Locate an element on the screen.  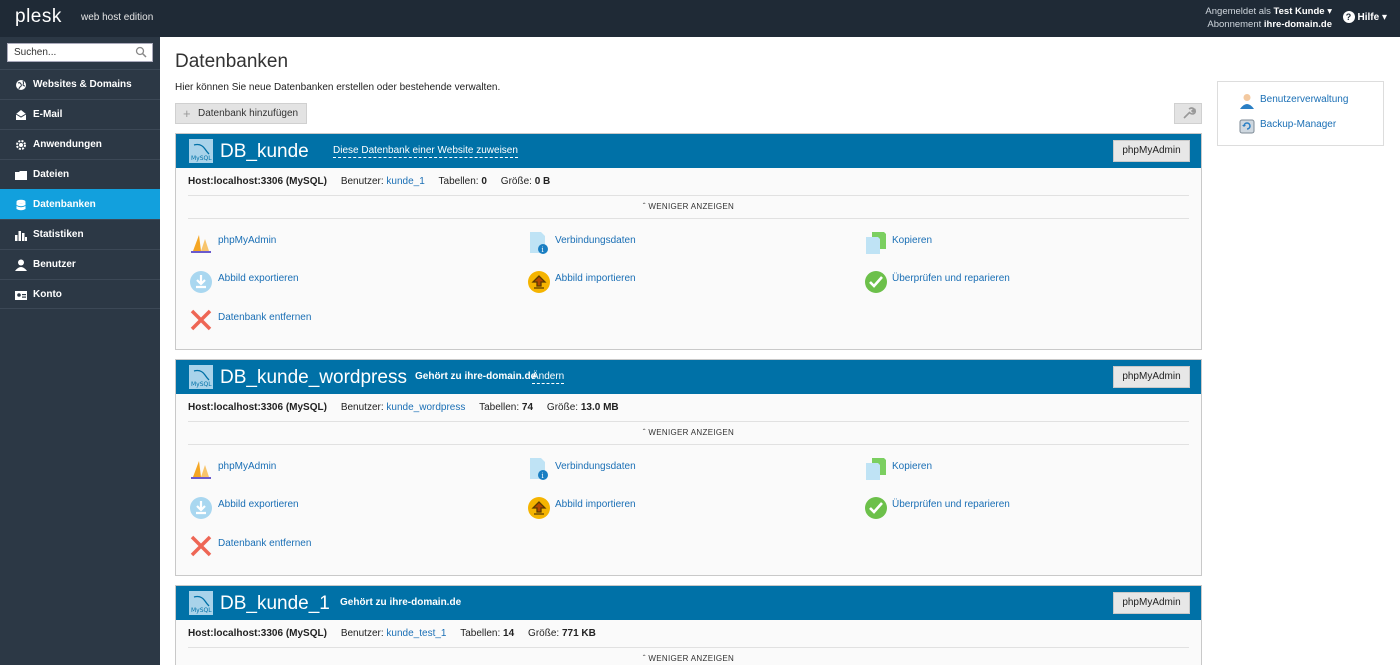
wrench-icon is located at coordinates (1190, 113).